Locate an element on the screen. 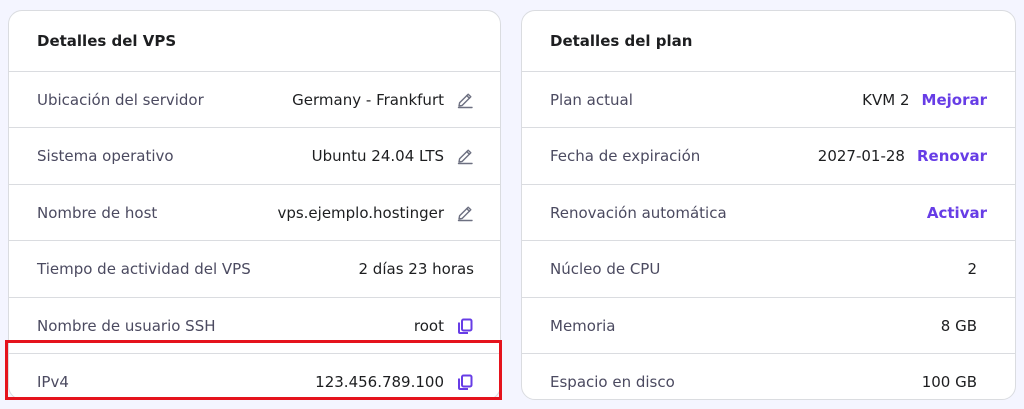 This screenshot has width=1024, height=409. row-value: KVM 2 is located at coordinates (886, 99).